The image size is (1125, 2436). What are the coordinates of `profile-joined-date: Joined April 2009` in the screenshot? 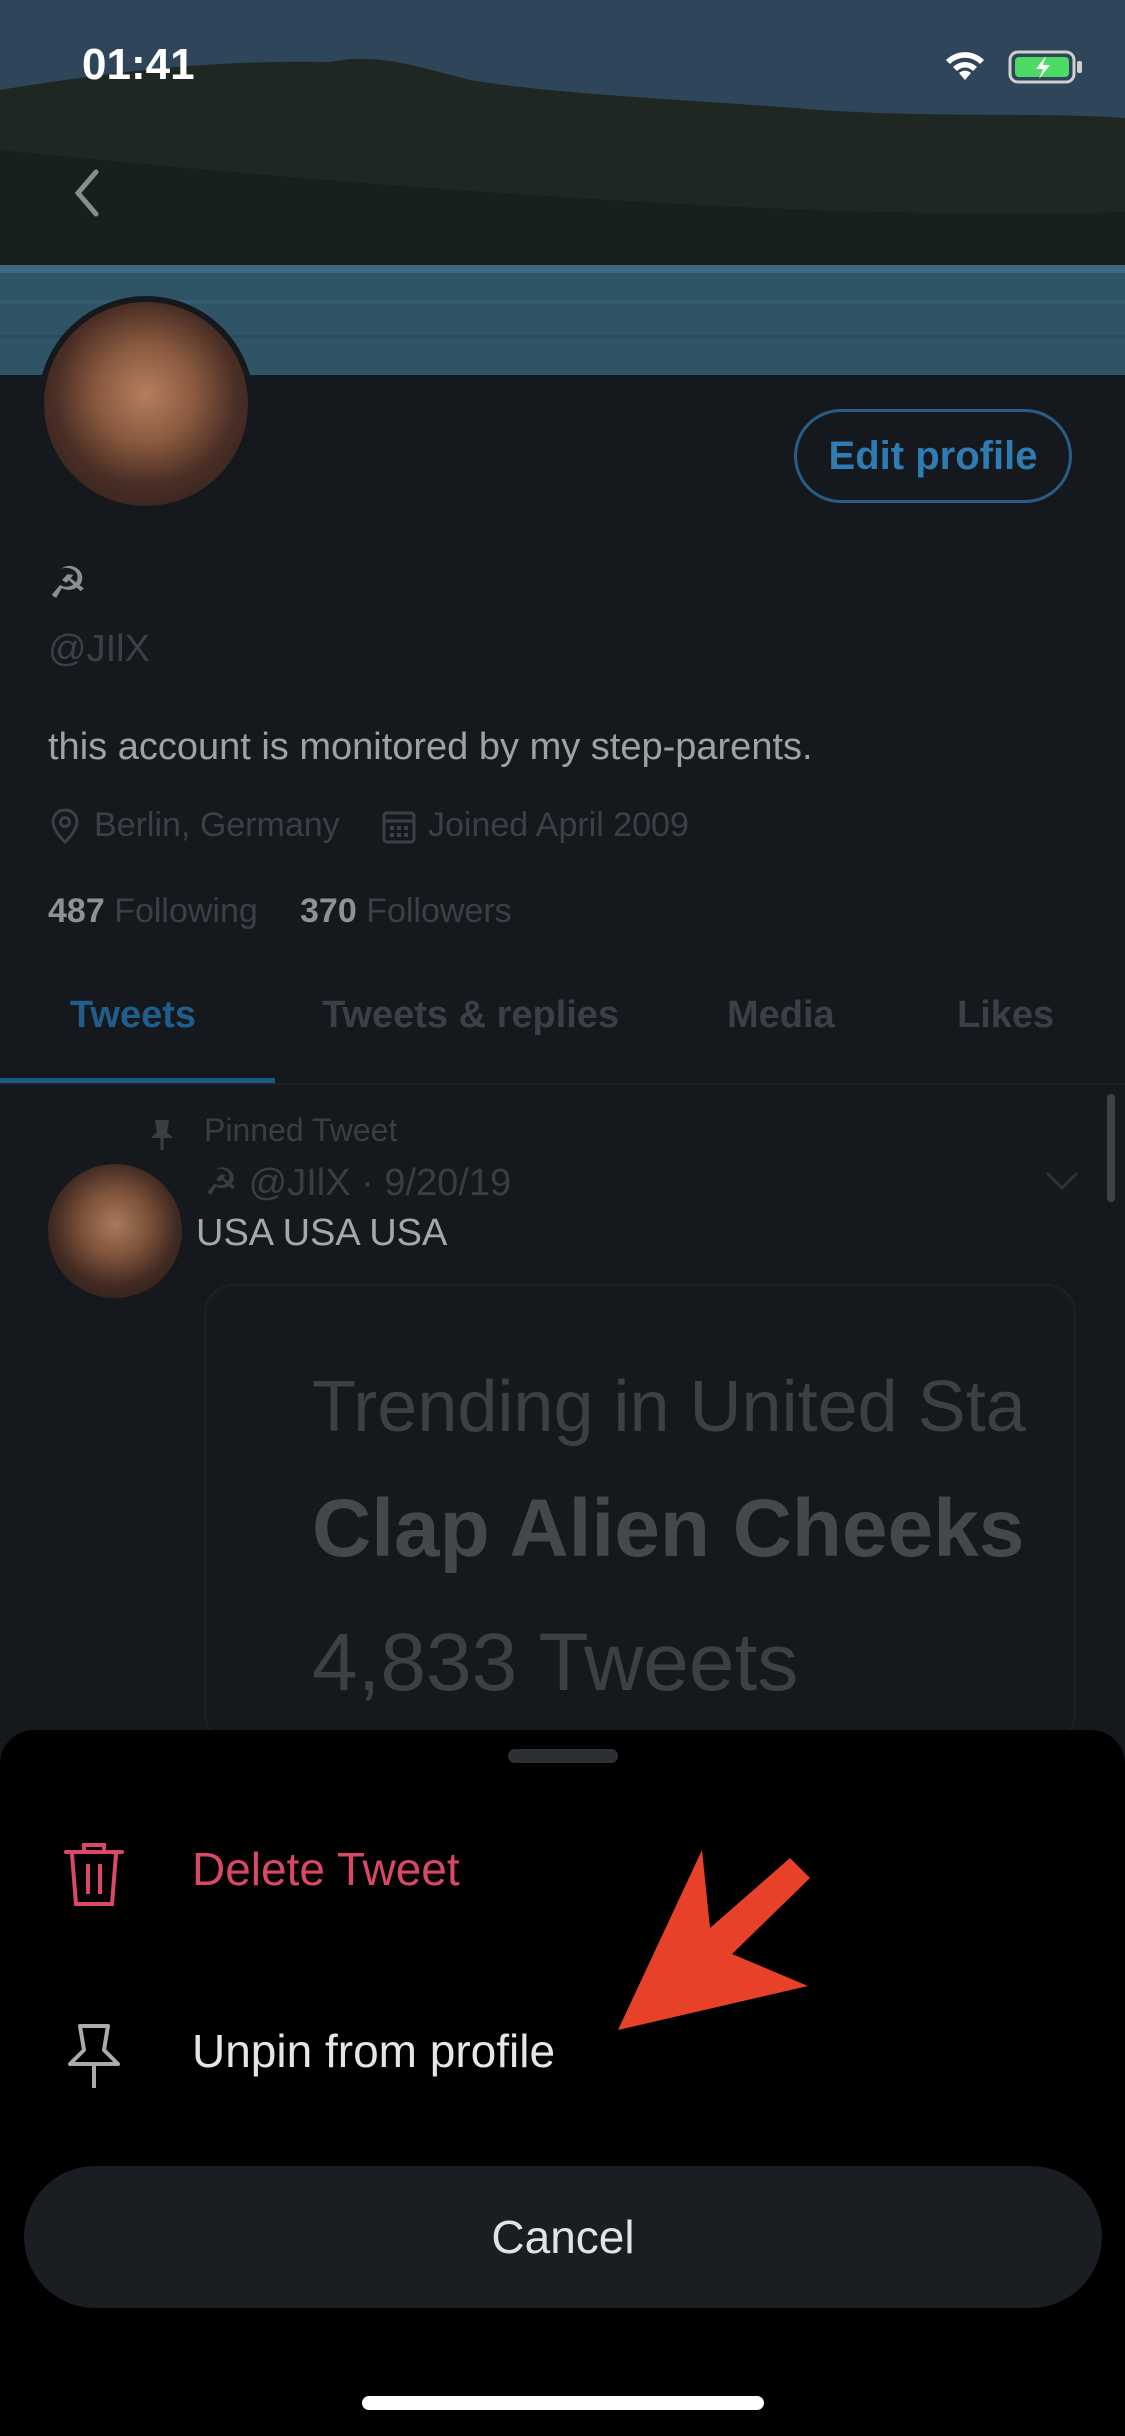 It's located at (558, 825).